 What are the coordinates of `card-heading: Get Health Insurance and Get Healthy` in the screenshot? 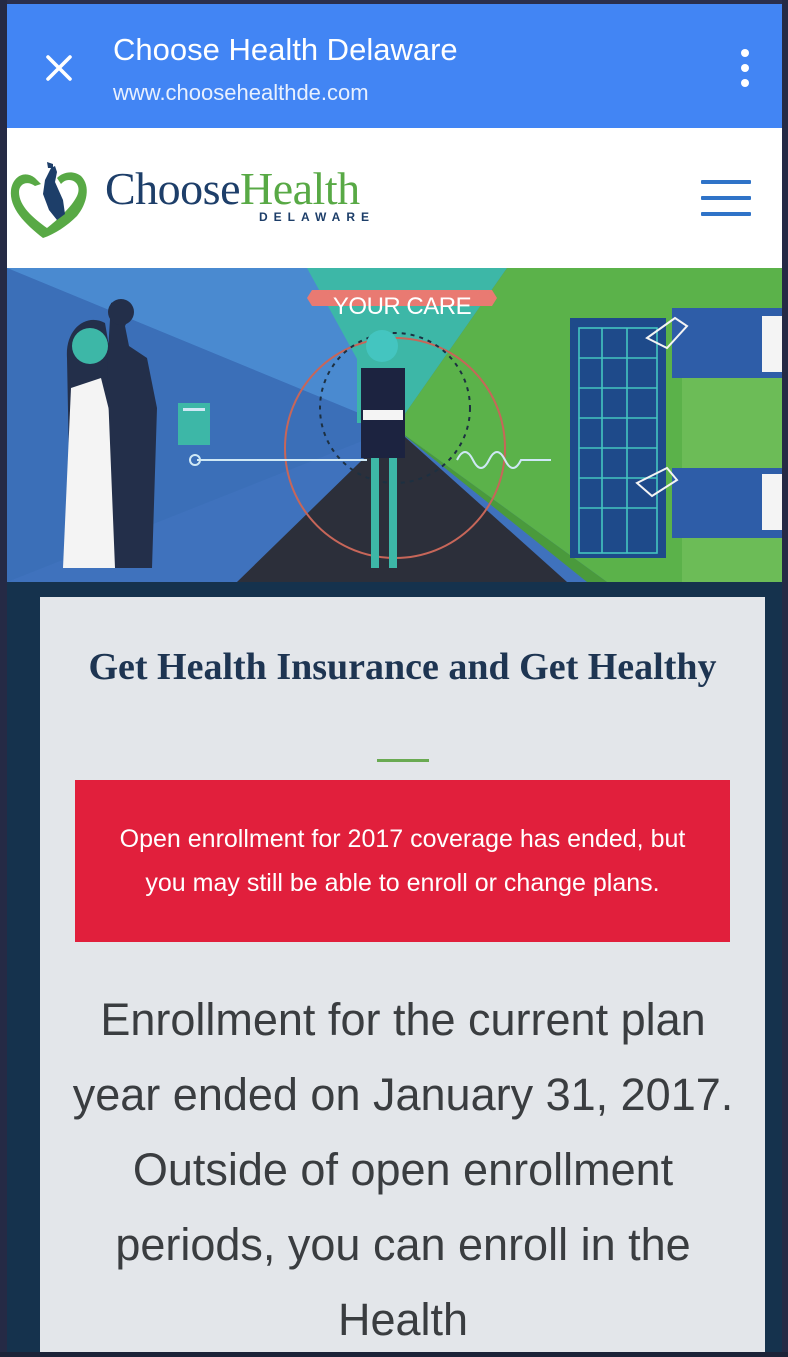 It's located at (402, 667).